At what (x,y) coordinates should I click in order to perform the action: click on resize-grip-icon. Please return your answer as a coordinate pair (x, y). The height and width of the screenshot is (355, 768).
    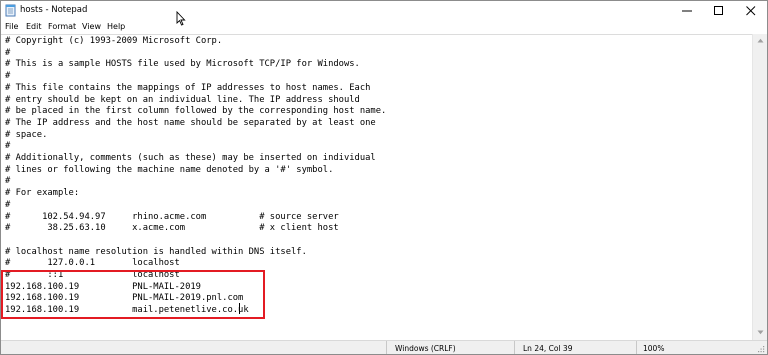
    Looking at the image, I should click on (761, 349).